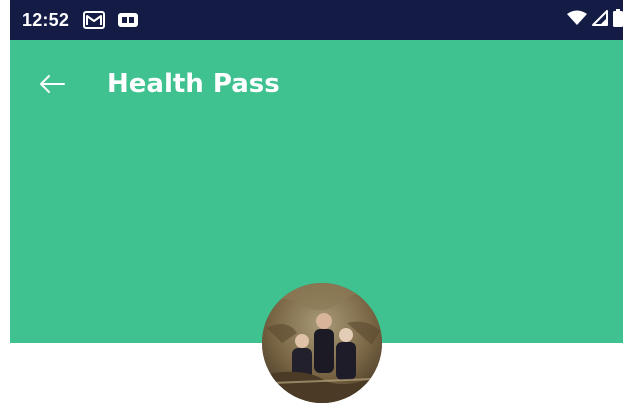  I want to click on status-time: 12:52, so click(46, 19).